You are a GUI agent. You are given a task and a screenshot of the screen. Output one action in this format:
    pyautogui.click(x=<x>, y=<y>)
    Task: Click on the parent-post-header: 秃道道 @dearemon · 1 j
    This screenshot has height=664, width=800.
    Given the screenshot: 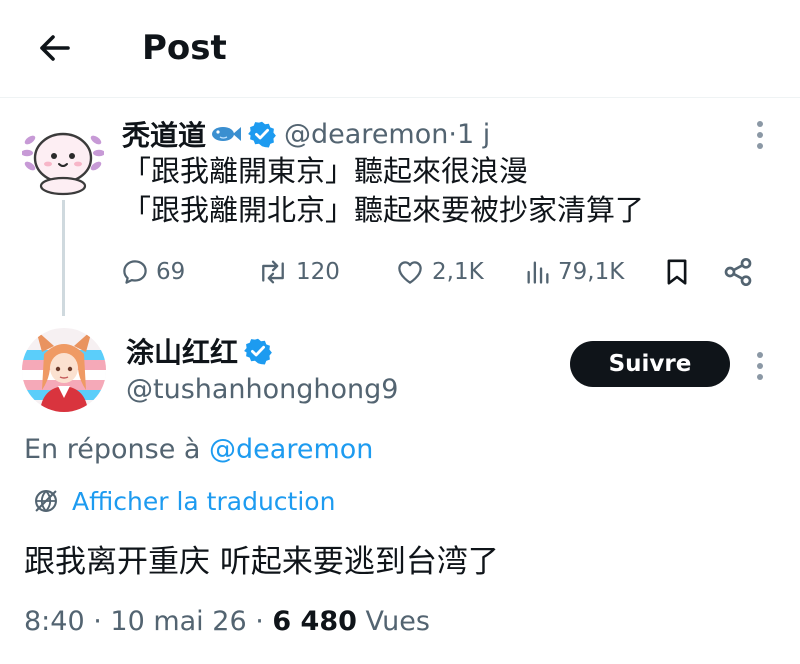 What is the action you would take?
    pyautogui.click(x=306, y=134)
    